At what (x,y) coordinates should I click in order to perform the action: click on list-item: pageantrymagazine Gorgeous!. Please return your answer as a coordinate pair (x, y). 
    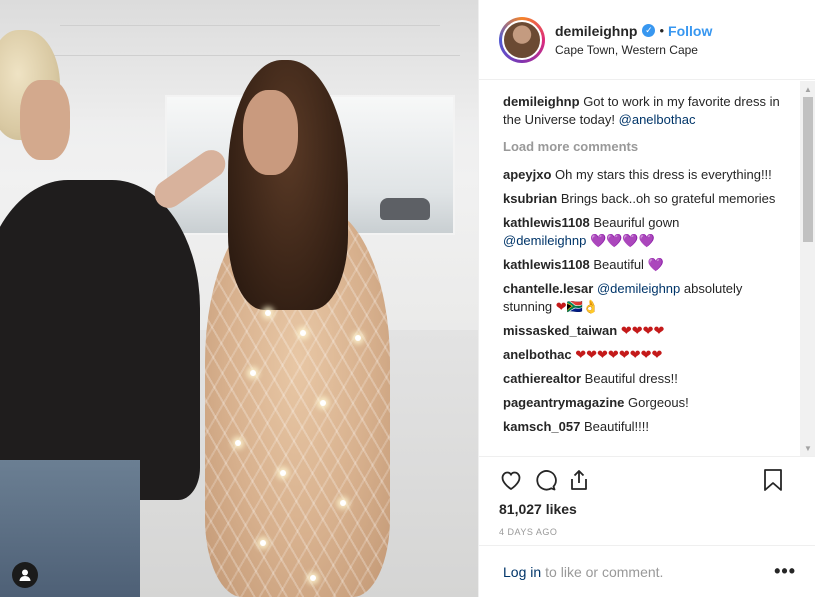
    Looking at the image, I should click on (644, 403).